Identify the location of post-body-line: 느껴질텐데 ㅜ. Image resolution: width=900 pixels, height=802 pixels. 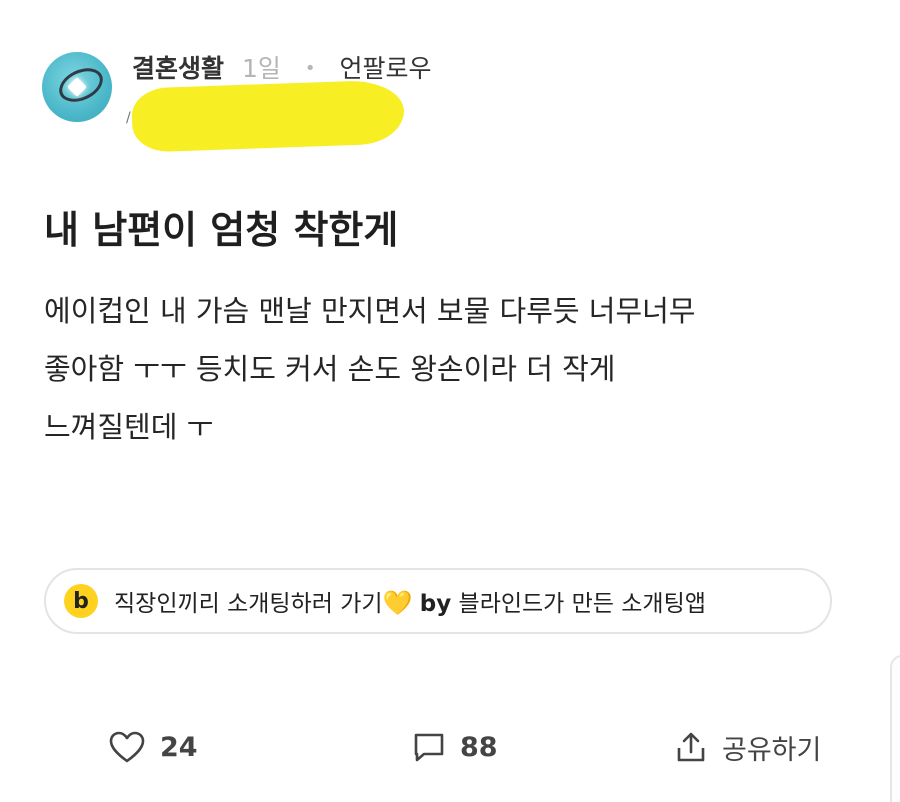
(129, 427).